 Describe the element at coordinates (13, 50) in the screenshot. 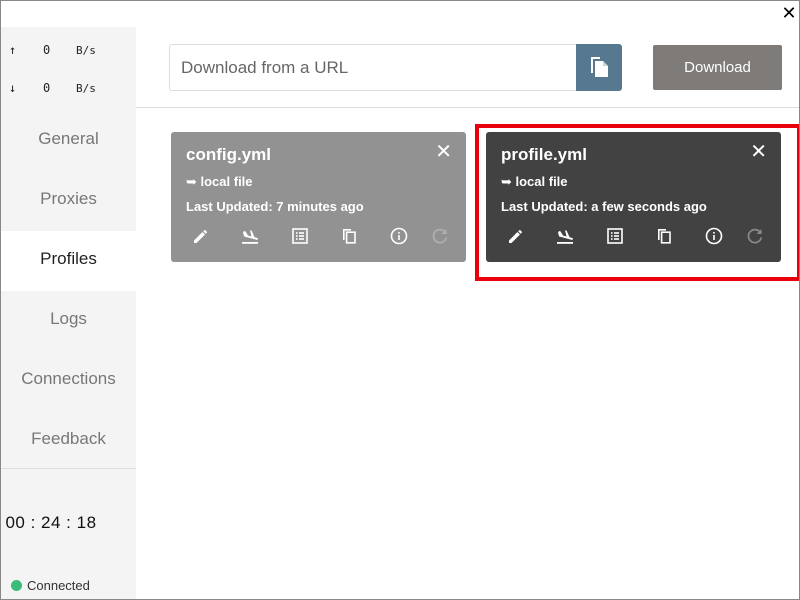

I see `upload-arrow-icon: ↑` at that location.